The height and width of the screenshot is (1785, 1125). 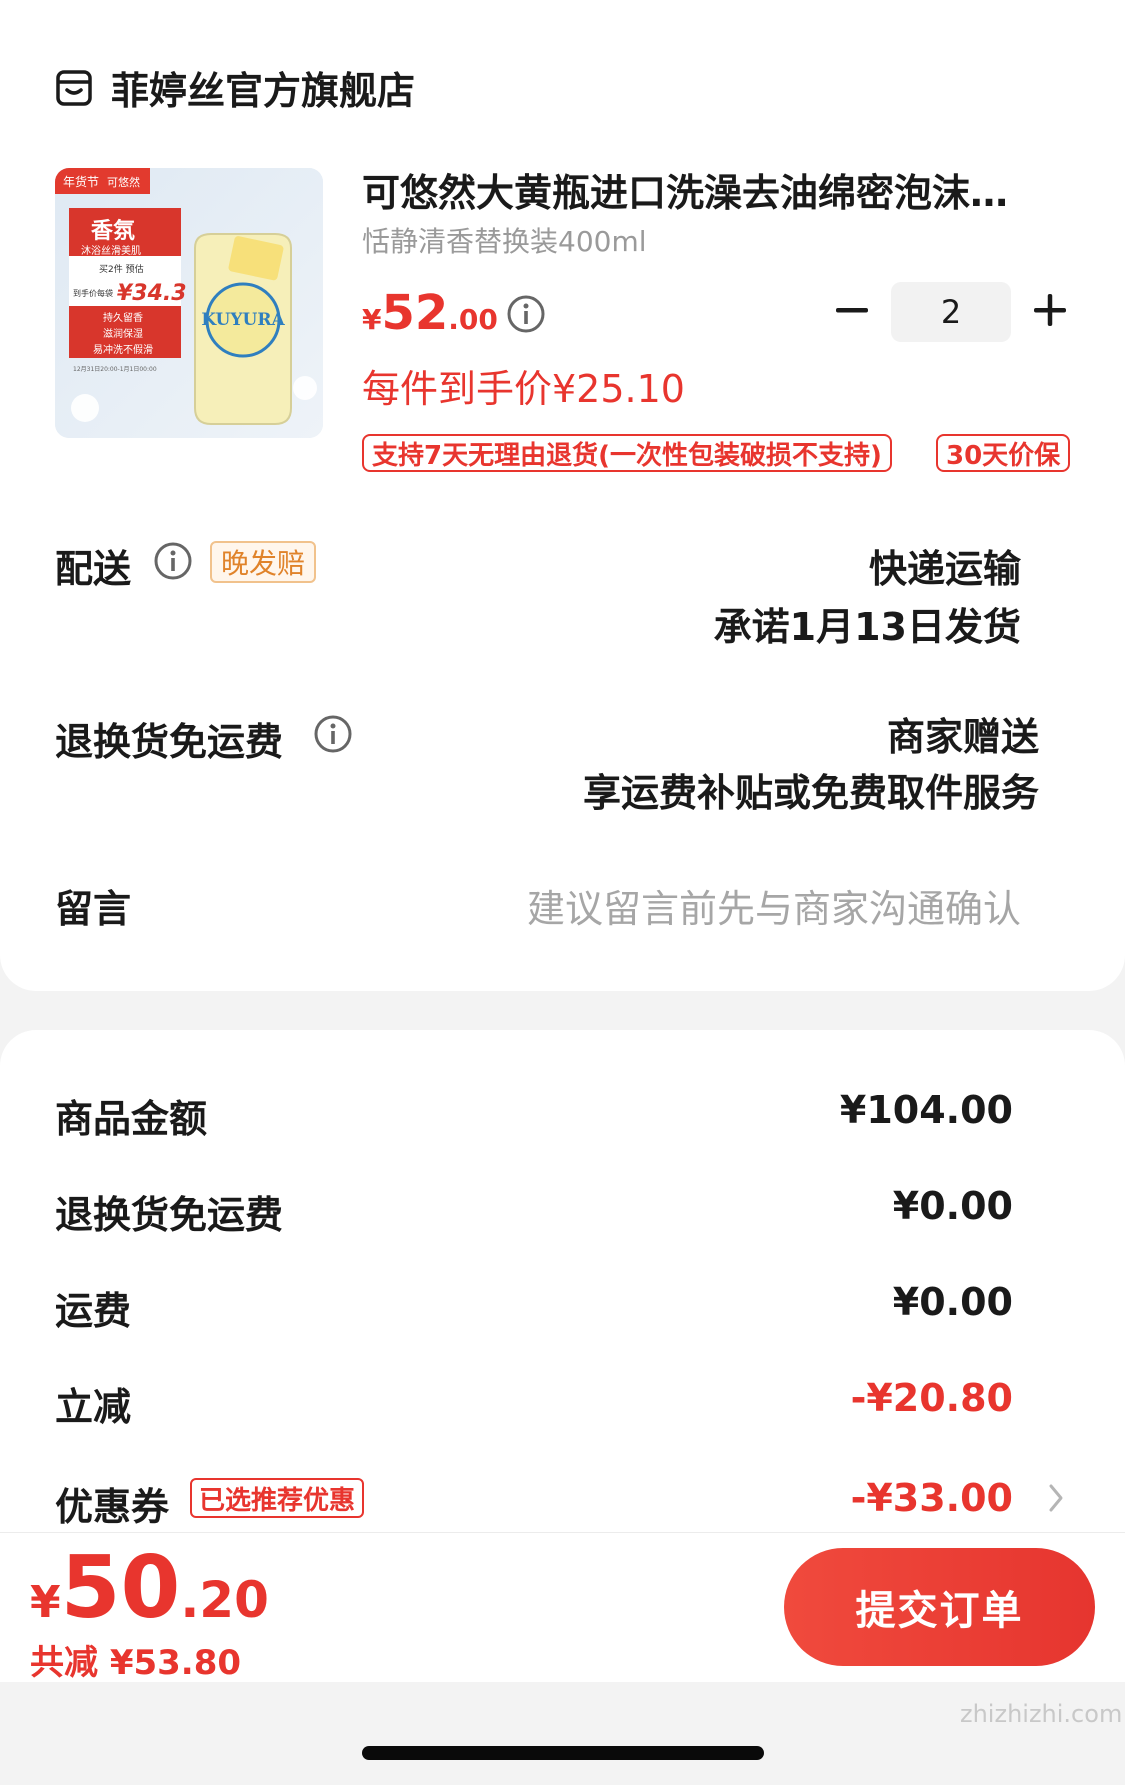 What do you see at coordinates (93, 1407) in the screenshot?
I see `discount-label: 立减` at bounding box center [93, 1407].